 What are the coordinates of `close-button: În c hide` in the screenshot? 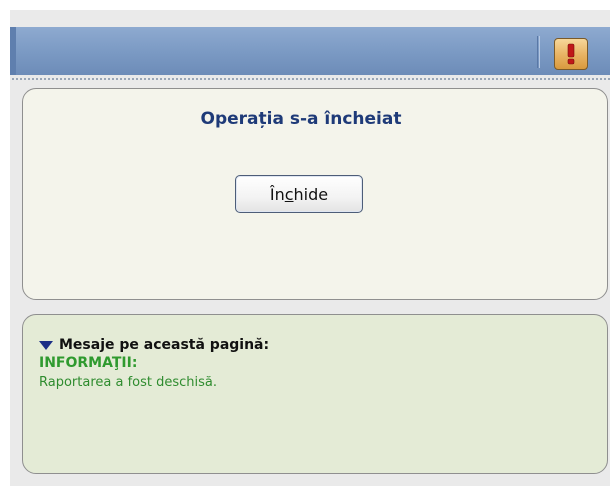 It's located at (299, 194).